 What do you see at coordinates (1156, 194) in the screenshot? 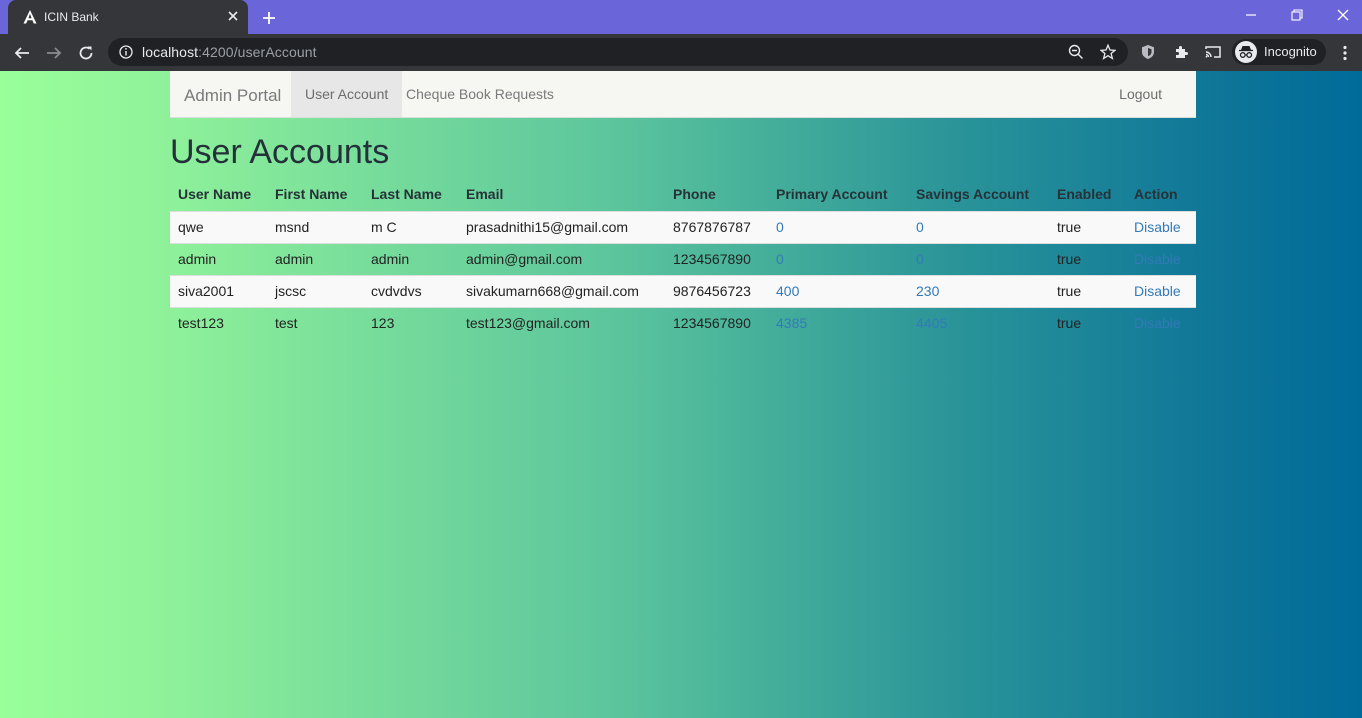
I see `column-header-action: Action` at bounding box center [1156, 194].